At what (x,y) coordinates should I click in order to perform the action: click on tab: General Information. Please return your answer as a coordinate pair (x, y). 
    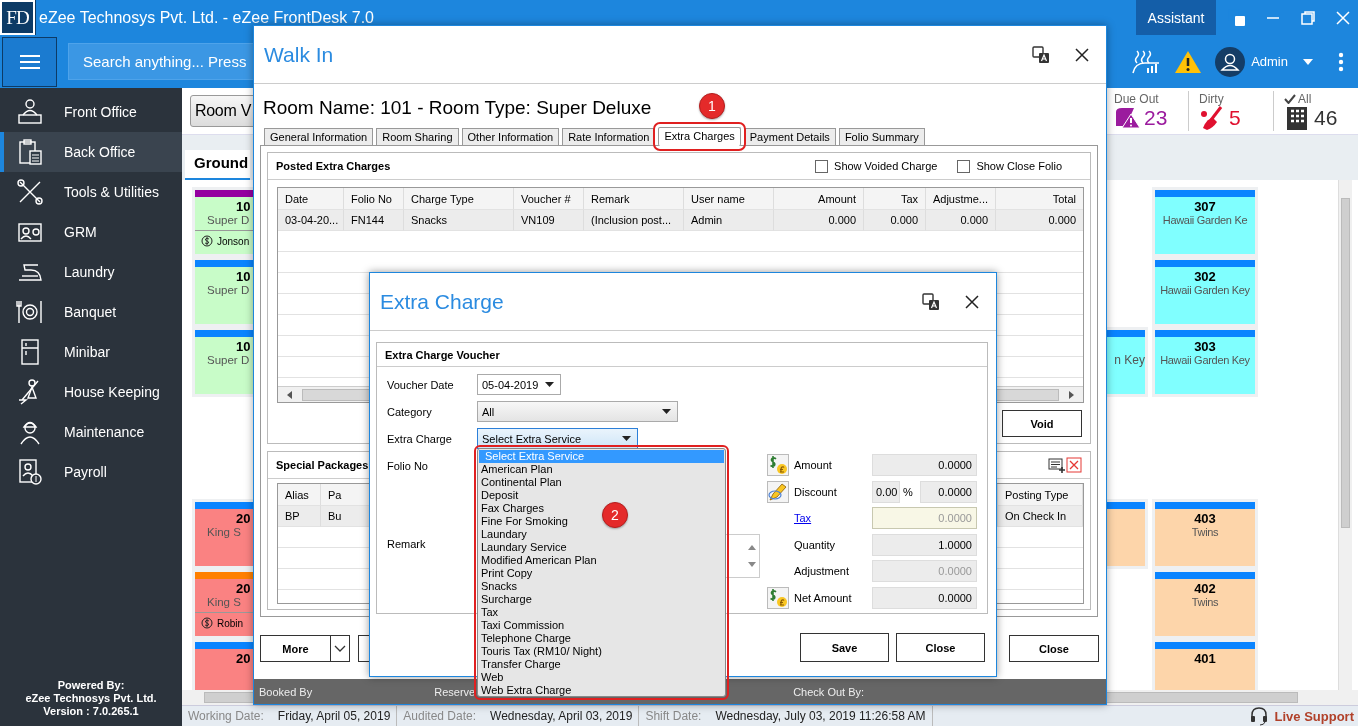
    Looking at the image, I should click on (319, 136).